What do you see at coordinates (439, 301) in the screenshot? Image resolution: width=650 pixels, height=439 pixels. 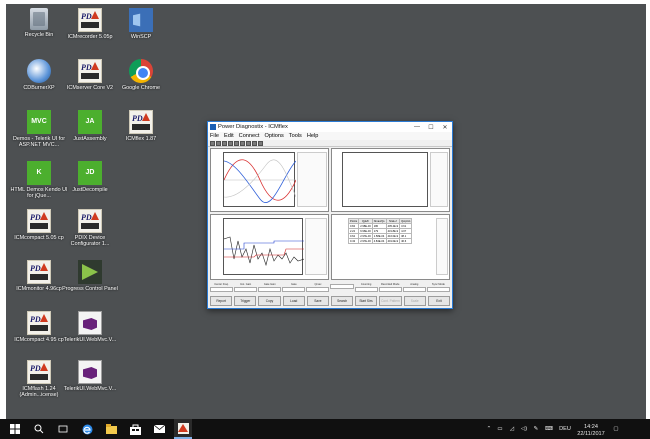 I see `exit-button: Exit` at bounding box center [439, 301].